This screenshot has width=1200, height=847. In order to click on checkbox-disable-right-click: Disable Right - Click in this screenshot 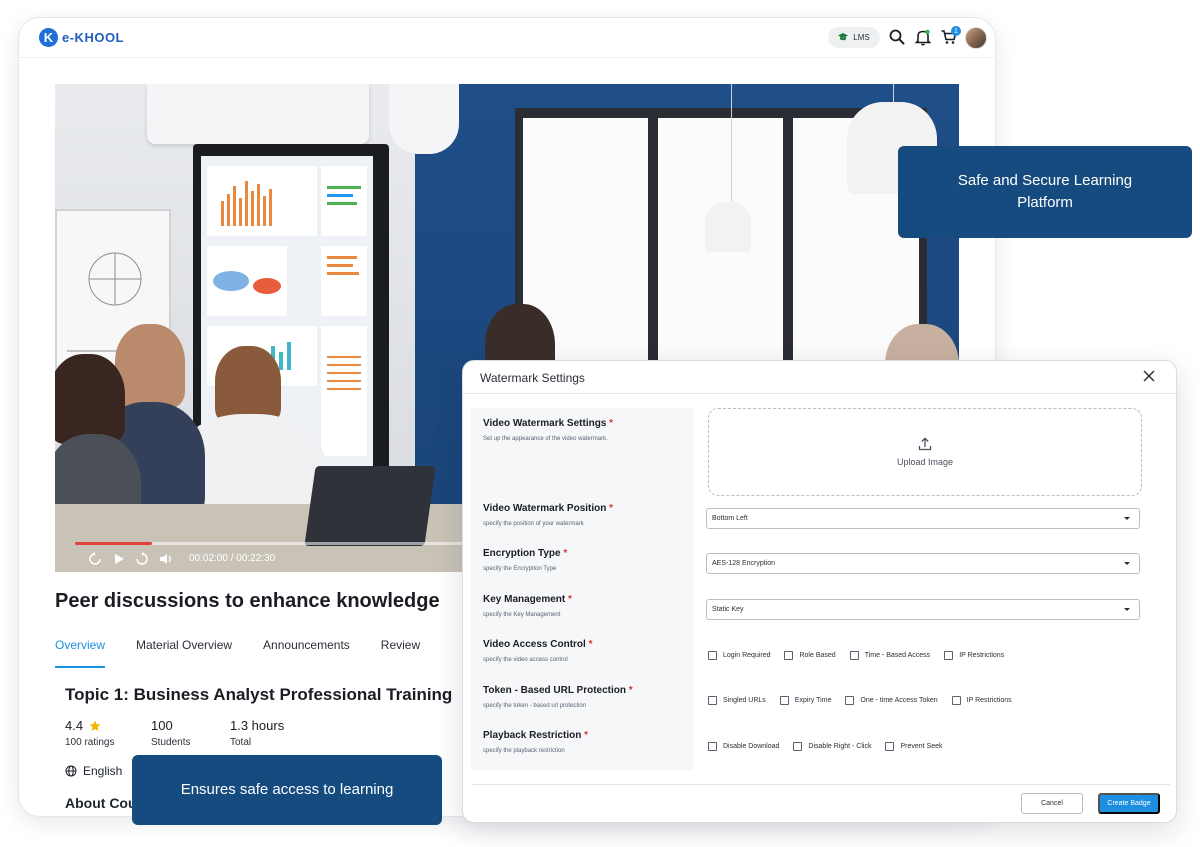, I will do `click(832, 746)`.